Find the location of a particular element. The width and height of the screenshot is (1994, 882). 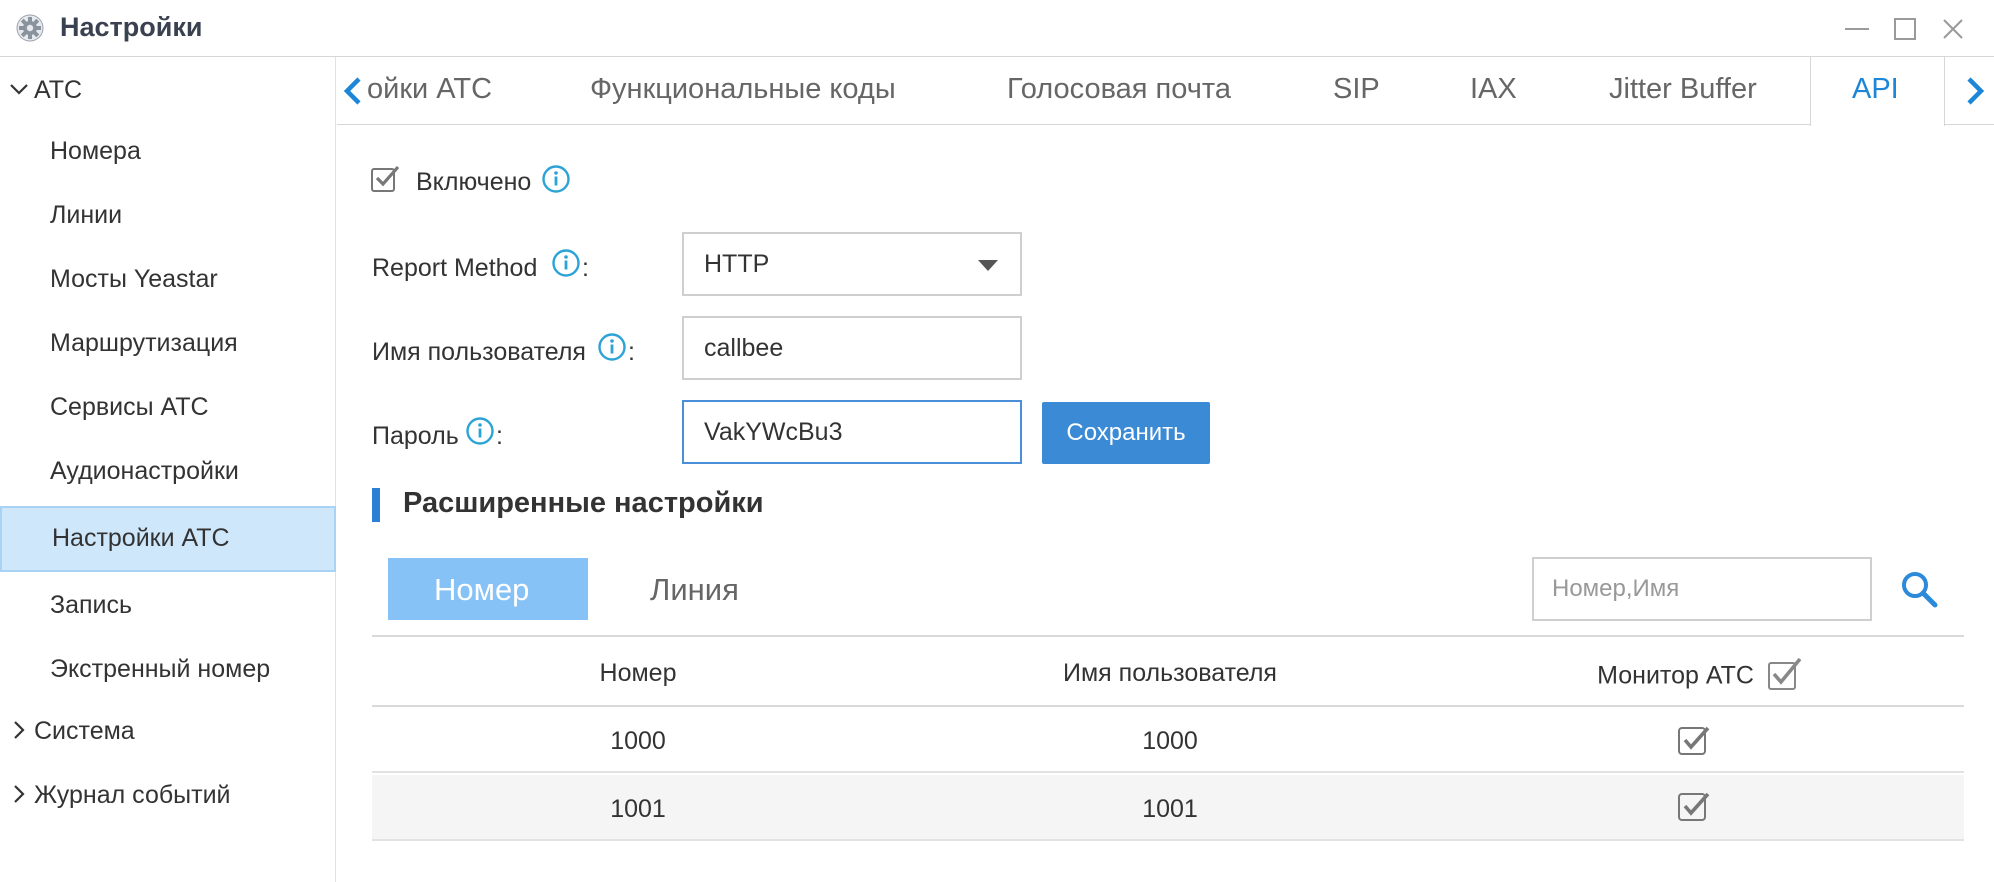

sidebar-item-label: Сервисы АТС is located at coordinates (129, 407).